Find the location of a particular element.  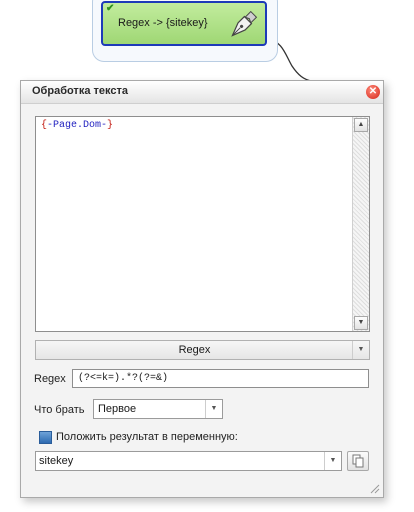

regex-input: (?<=k=).*?(?=&) is located at coordinates (220, 378).